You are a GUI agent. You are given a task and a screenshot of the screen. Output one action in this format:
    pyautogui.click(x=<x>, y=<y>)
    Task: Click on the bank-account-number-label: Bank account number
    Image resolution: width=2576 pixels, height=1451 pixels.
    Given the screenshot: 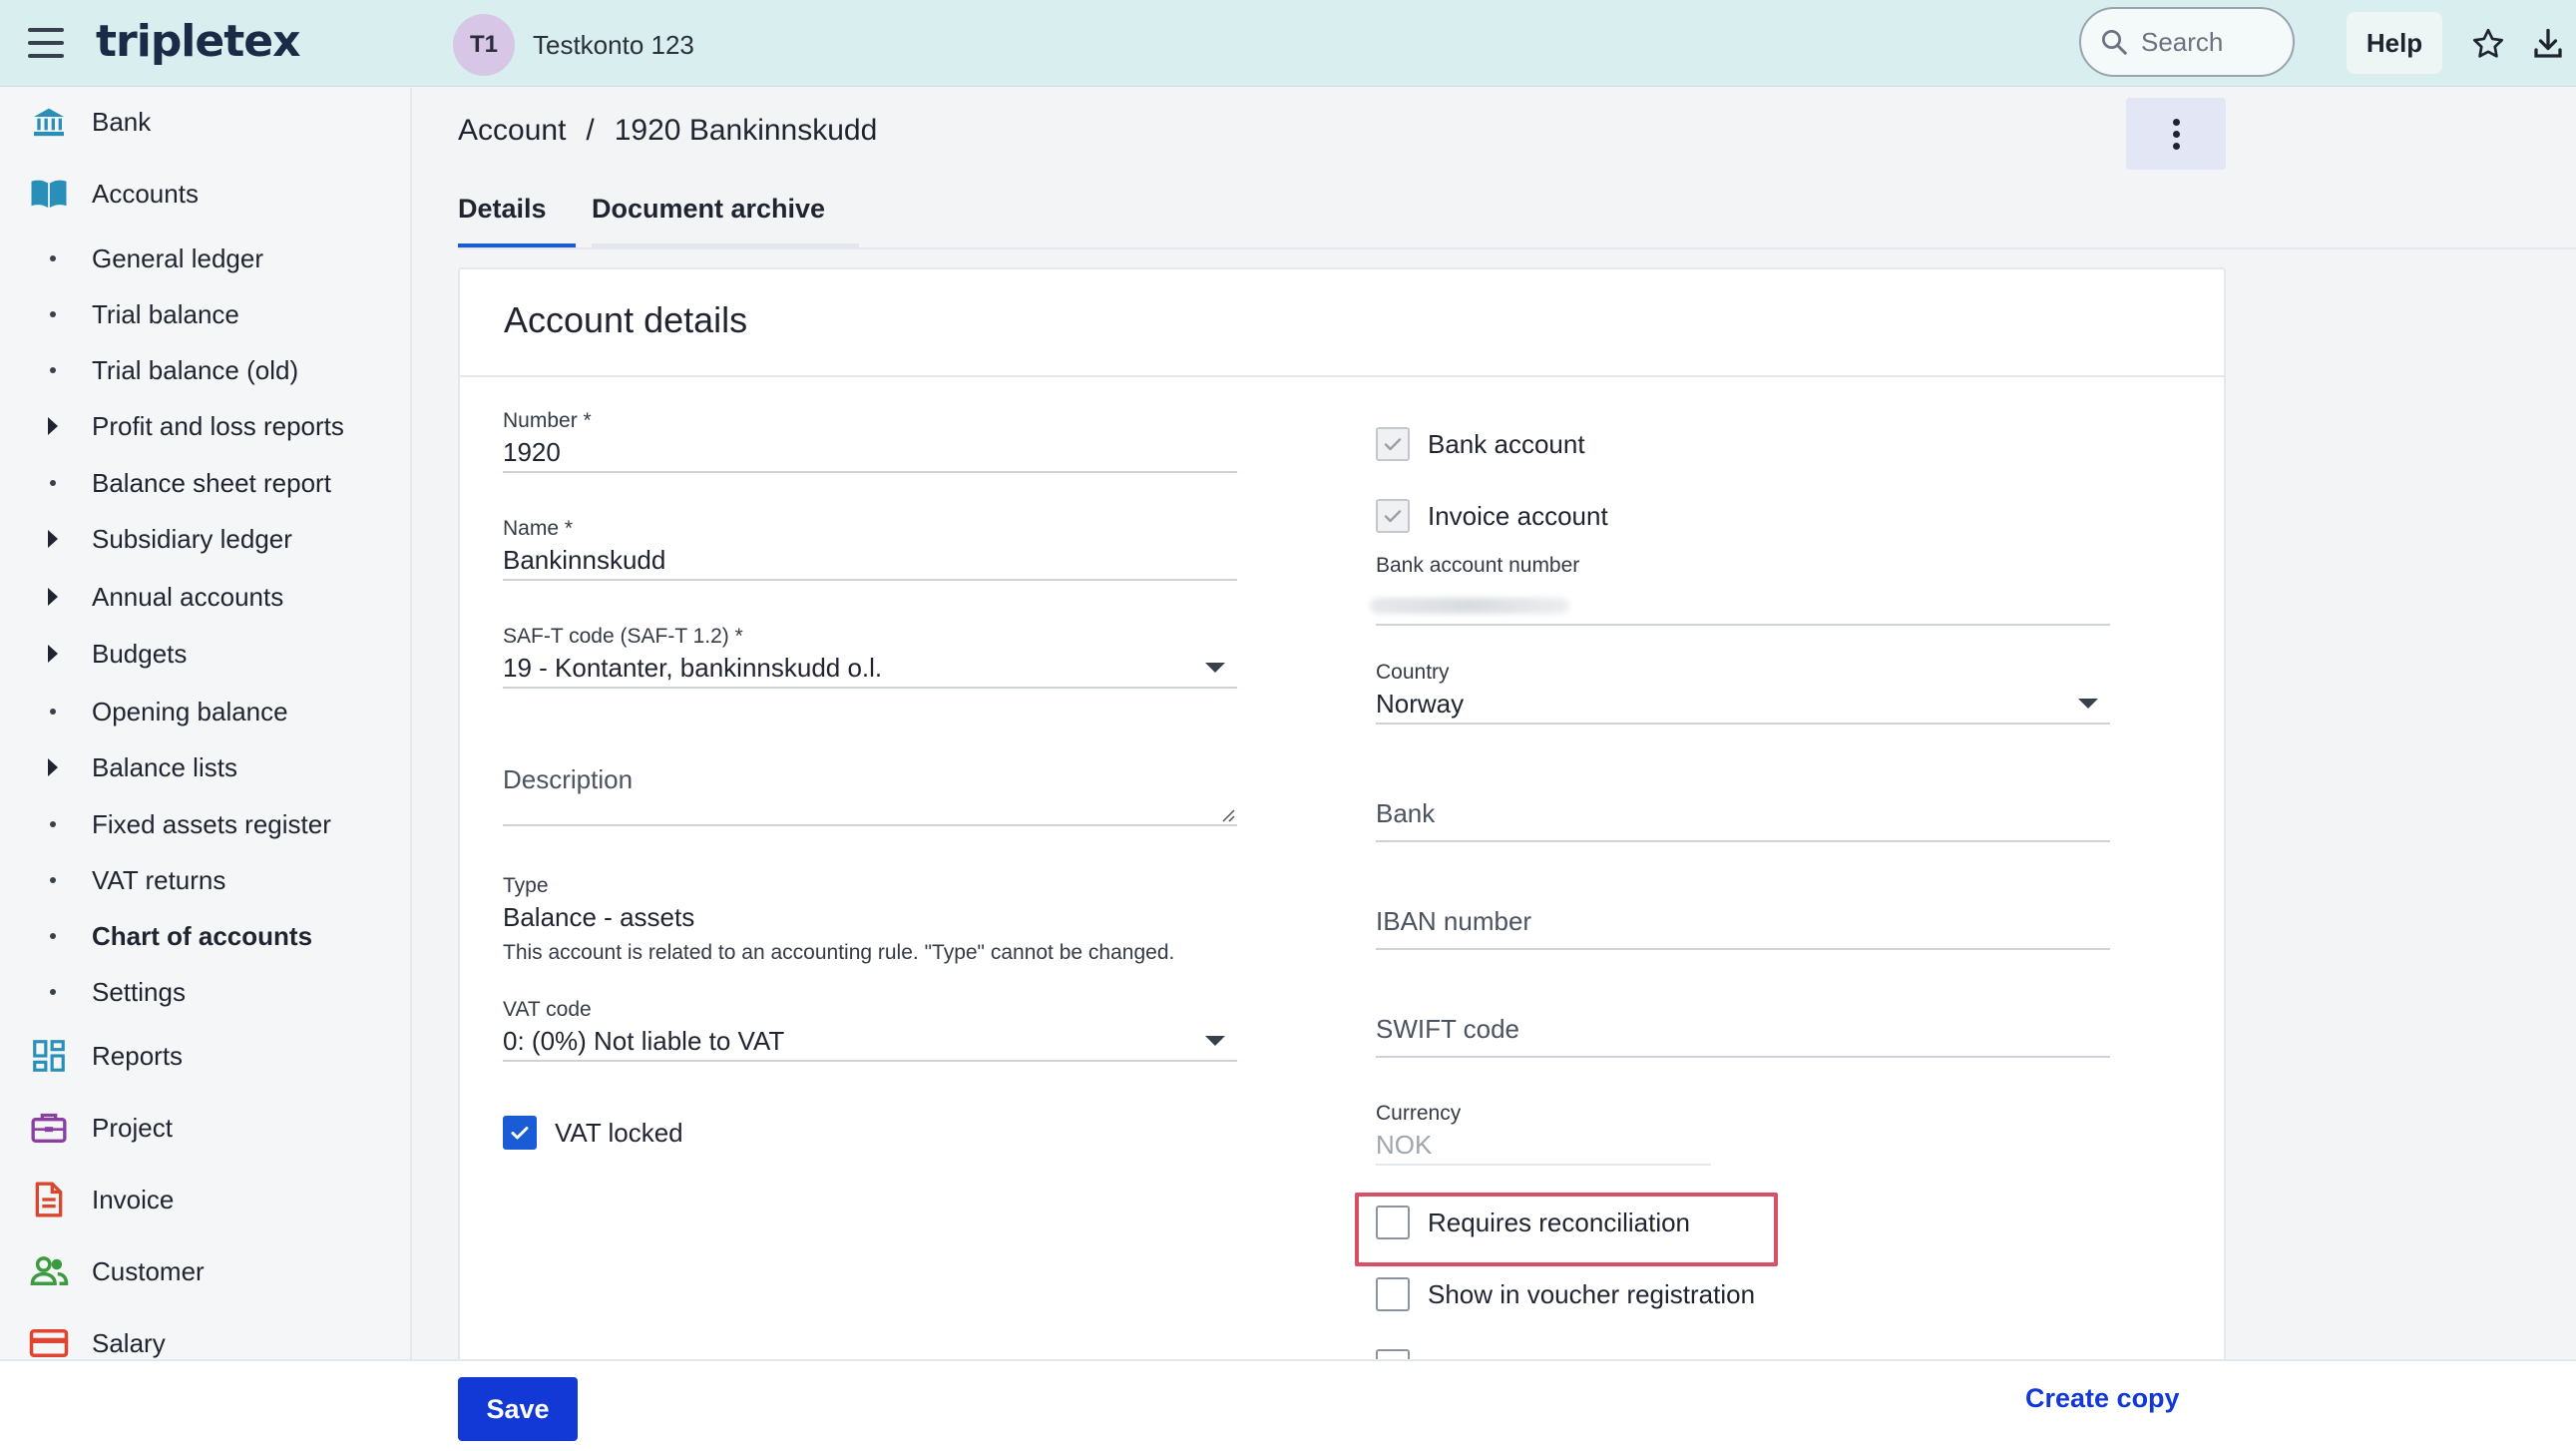 What is the action you would take?
    pyautogui.click(x=1478, y=565)
    